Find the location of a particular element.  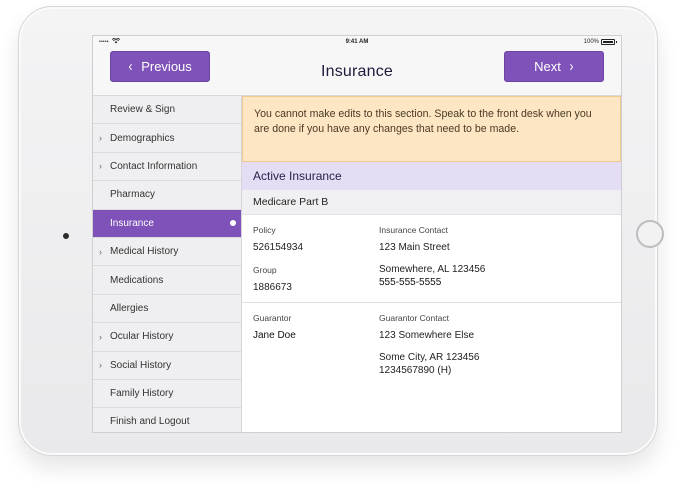

previous-button: ‹ Previous is located at coordinates (160, 66).